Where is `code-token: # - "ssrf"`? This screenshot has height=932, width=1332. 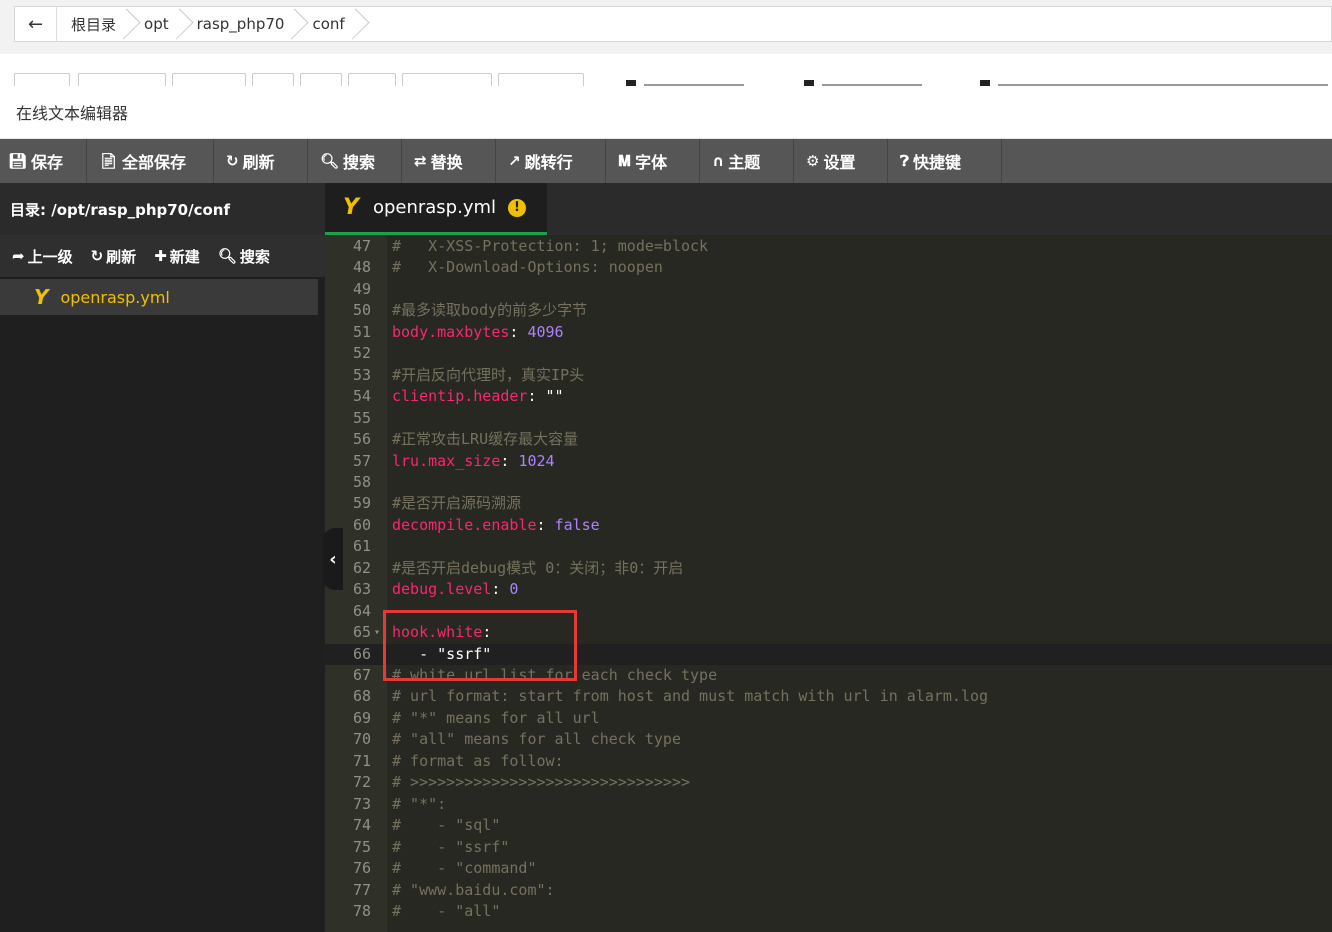
code-token: # - "ssrf" is located at coordinates (451, 846).